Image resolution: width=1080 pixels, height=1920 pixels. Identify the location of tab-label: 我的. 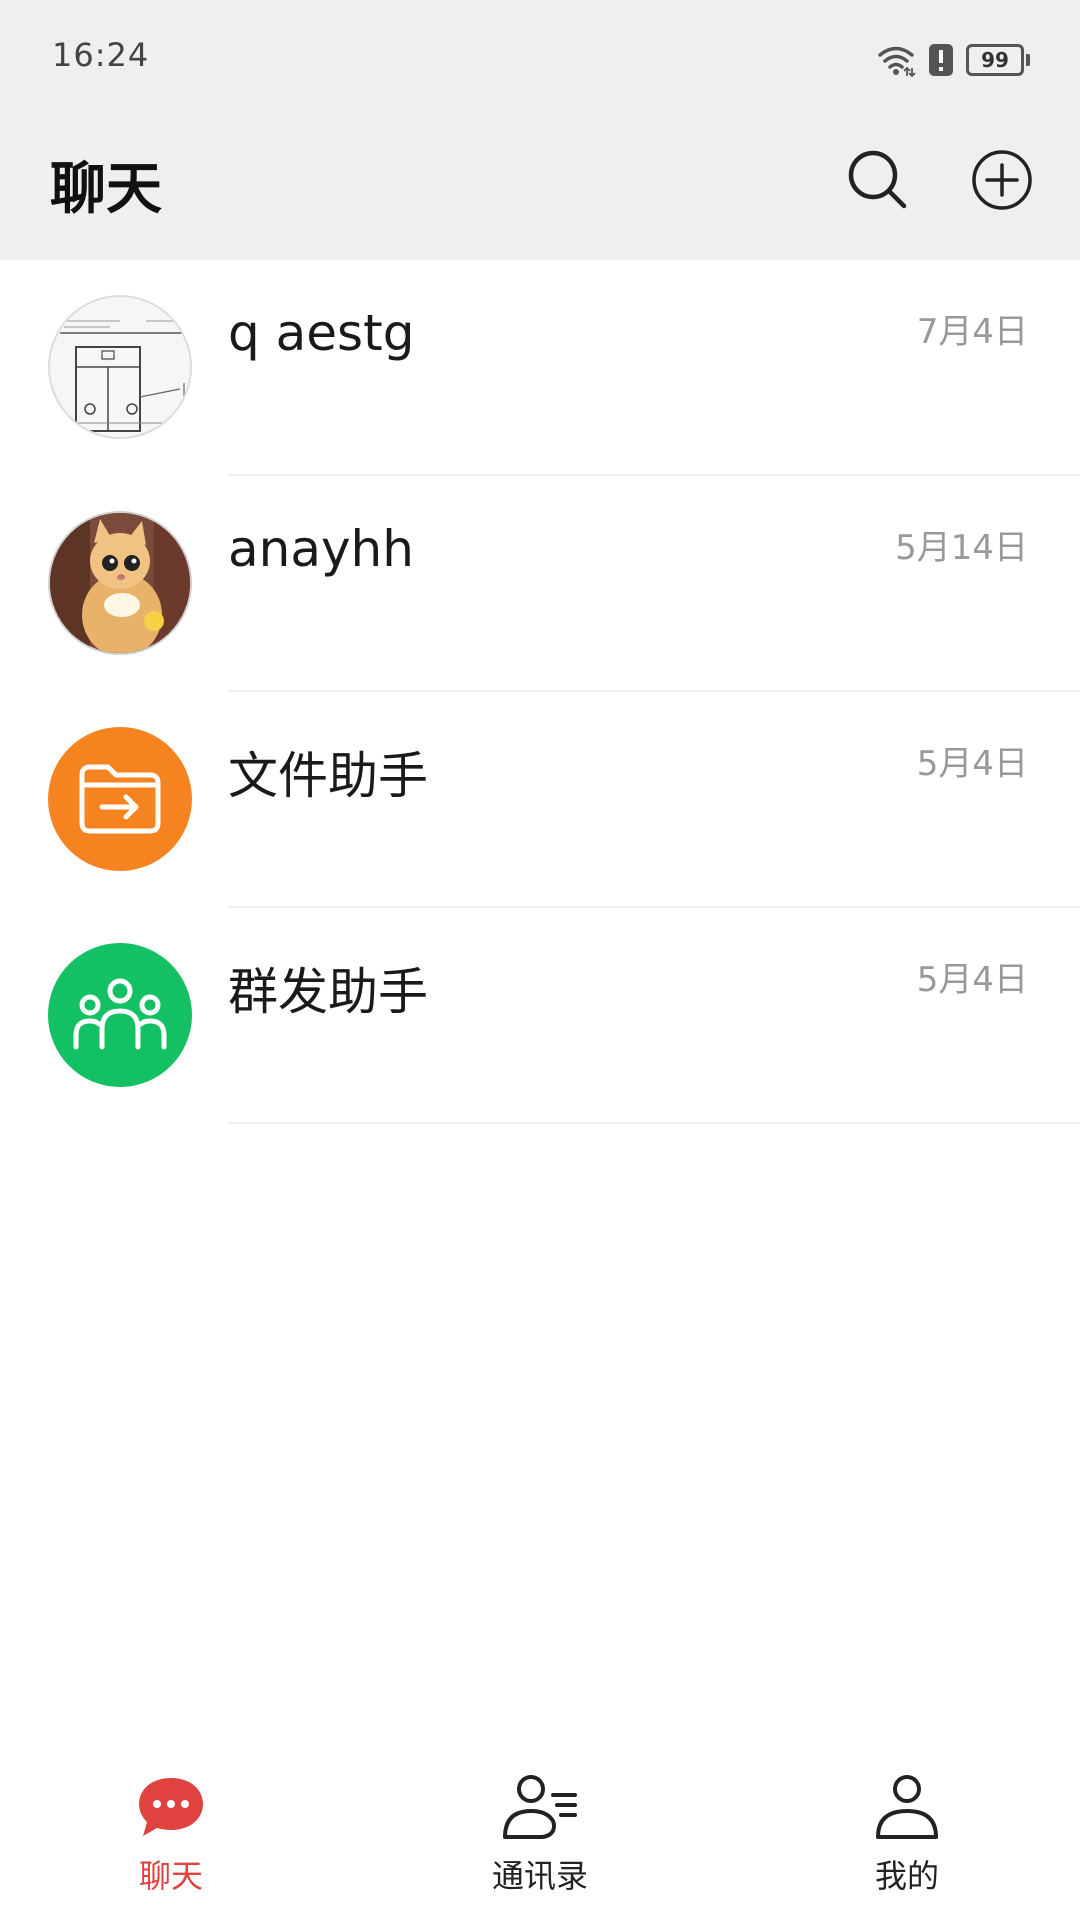
(906, 1876).